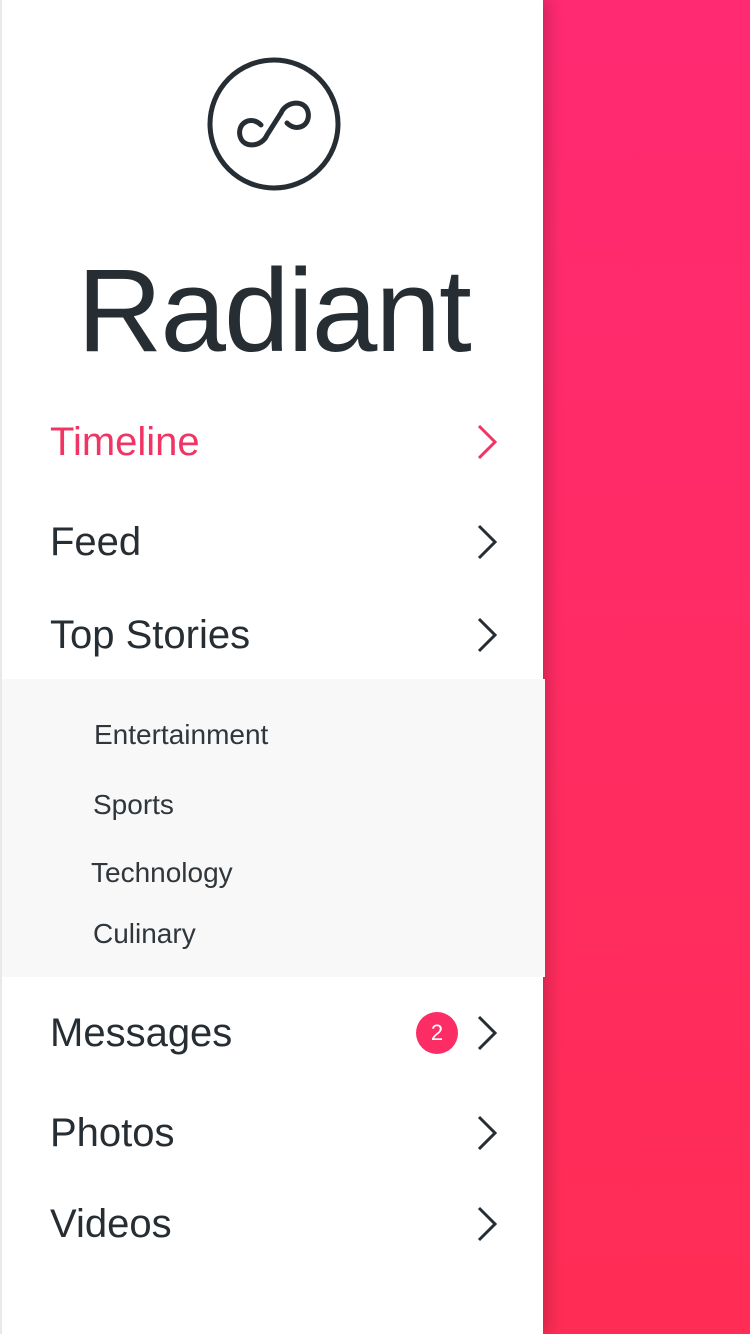 This screenshot has width=750, height=1334. I want to click on menu-item-videos: Videos, so click(273, 1224).